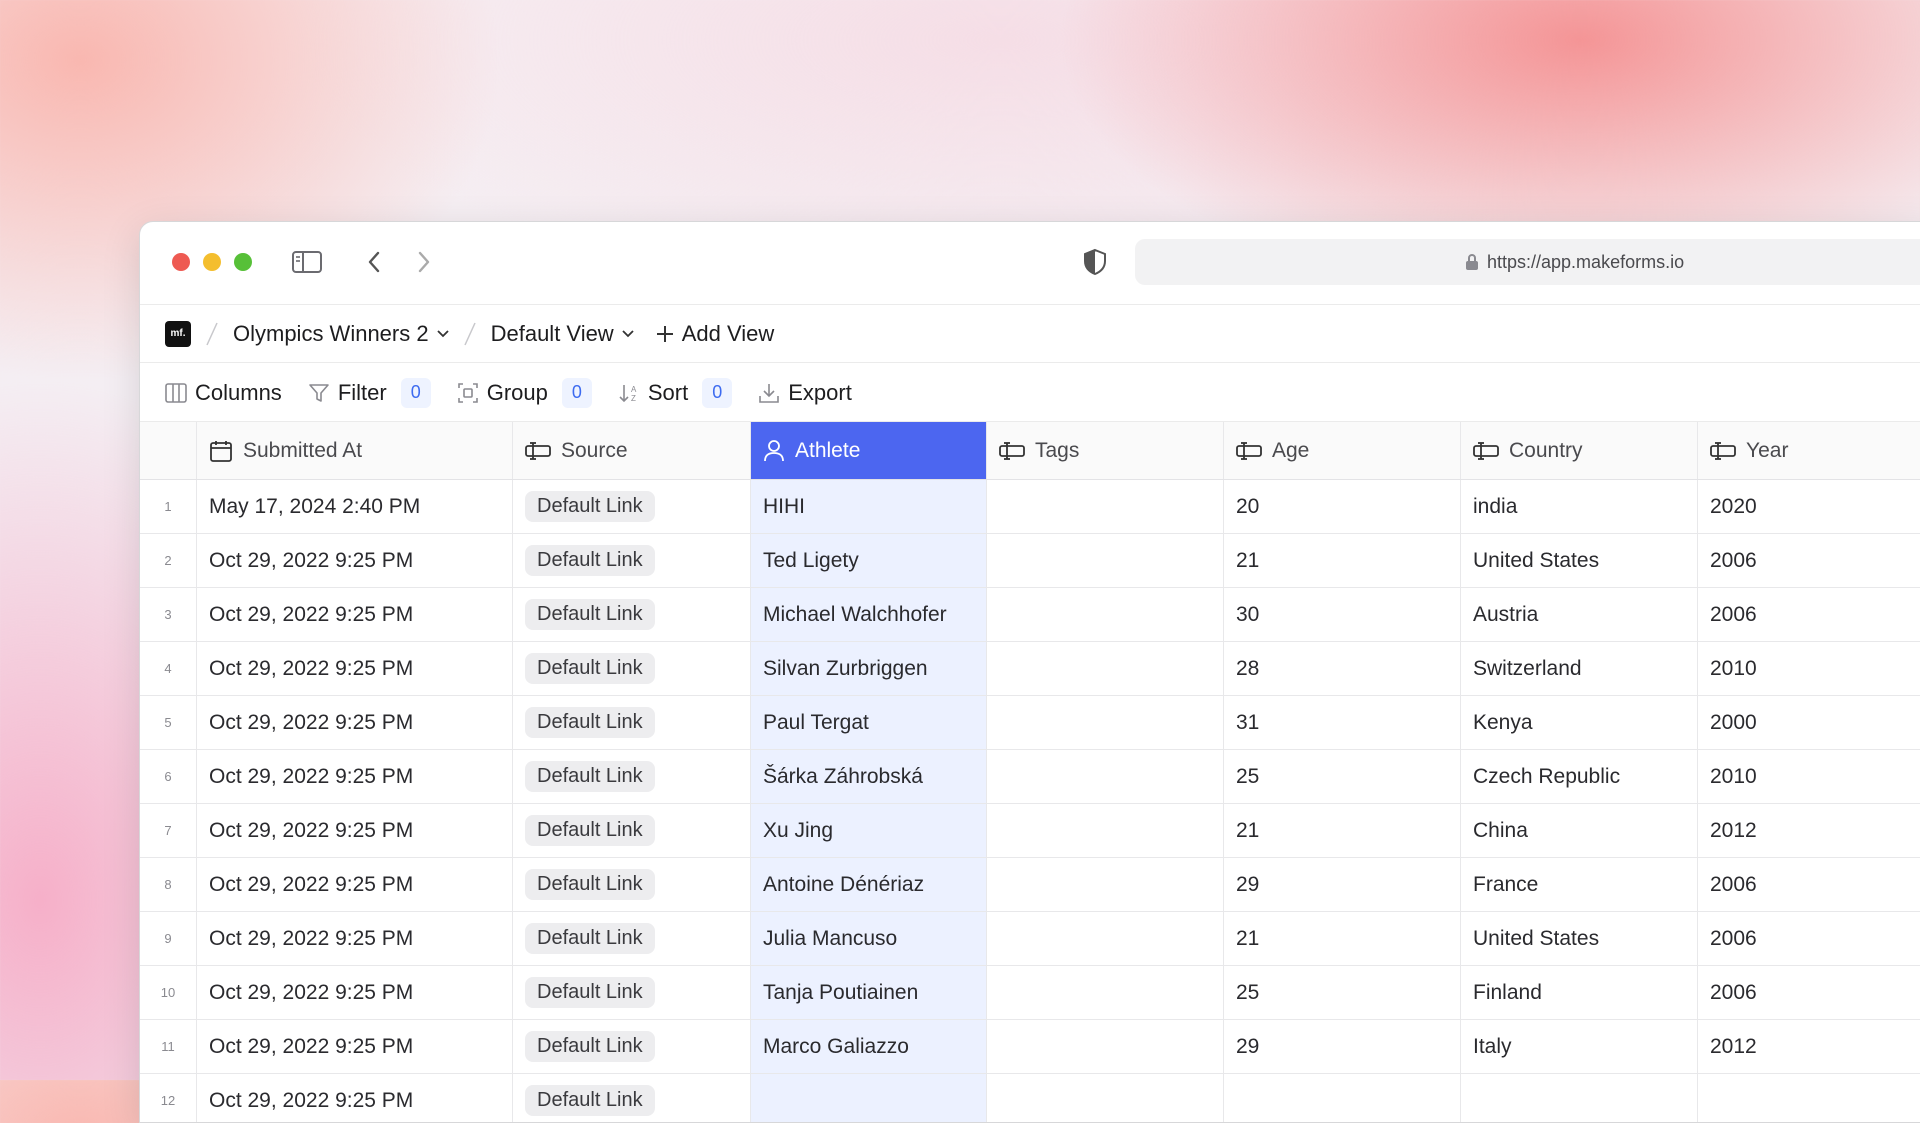 This screenshot has width=1920, height=1123. What do you see at coordinates (869, 1046) in the screenshot?
I see `cell-athlete: Marco Galiazzo` at bounding box center [869, 1046].